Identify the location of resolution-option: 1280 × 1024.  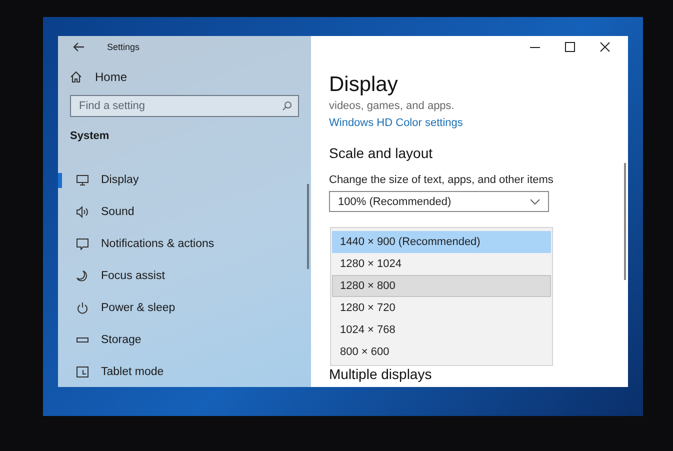
(441, 264).